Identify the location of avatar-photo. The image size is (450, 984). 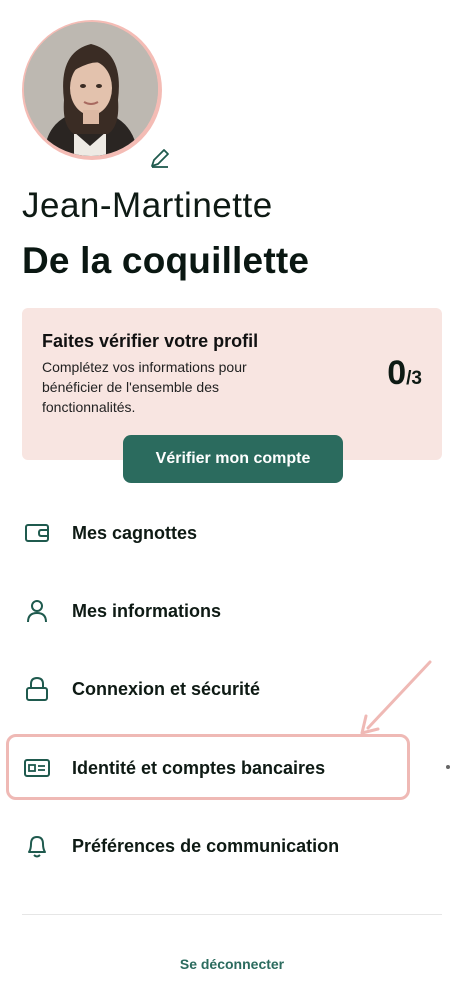
(91, 89).